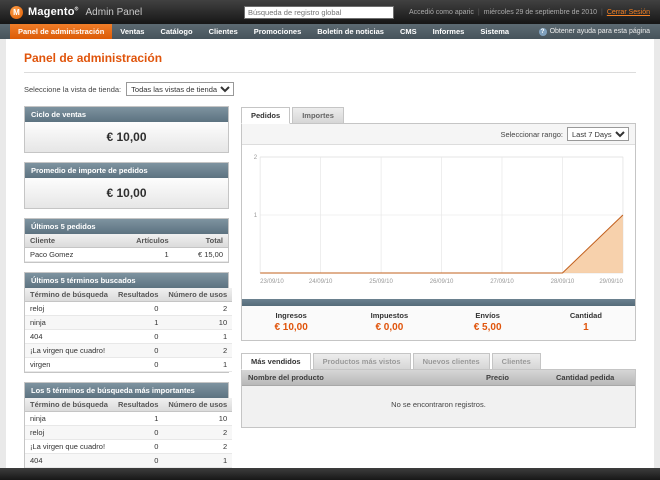 The width and height of the screenshot is (660, 480). What do you see at coordinates (126, 170) in the screenshot?
I see `average-orders-title: Promedio de importe de pedidos` at bounding box center [126, 170].